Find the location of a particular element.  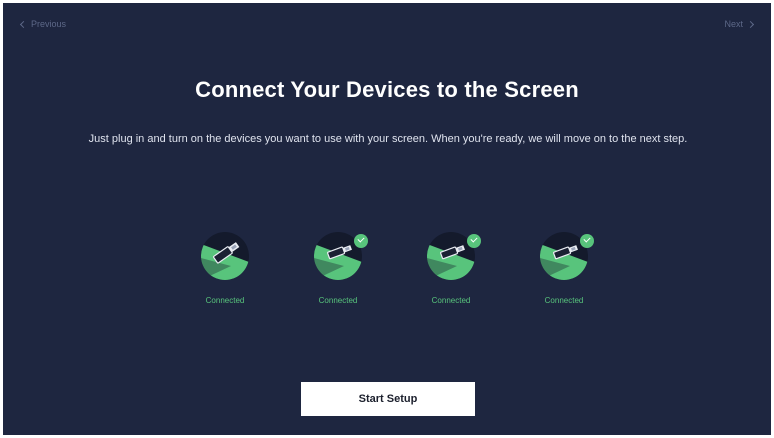

previous-button: Previous is located at coordinates (43, 24).